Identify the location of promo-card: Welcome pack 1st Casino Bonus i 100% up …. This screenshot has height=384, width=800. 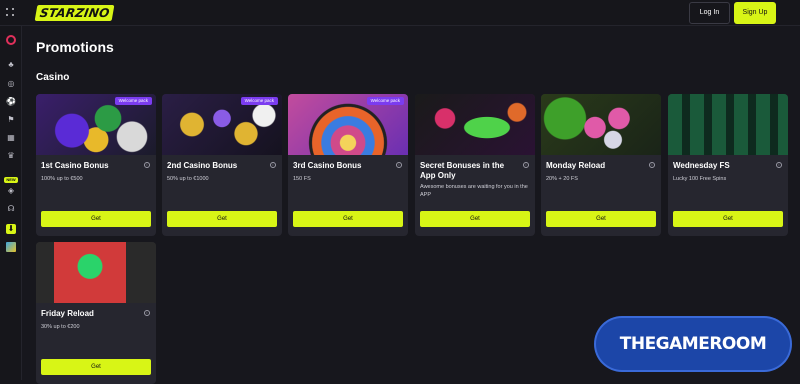
(96, 165).